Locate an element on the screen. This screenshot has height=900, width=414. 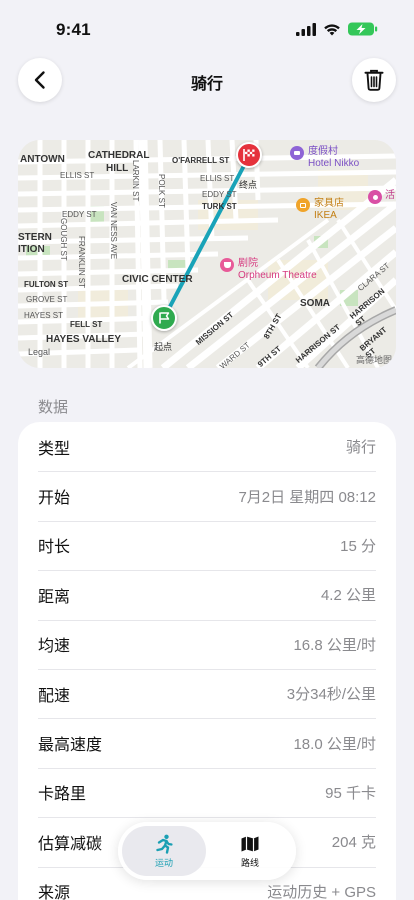
end-label: 终点 is located at coordinates (248, 185).